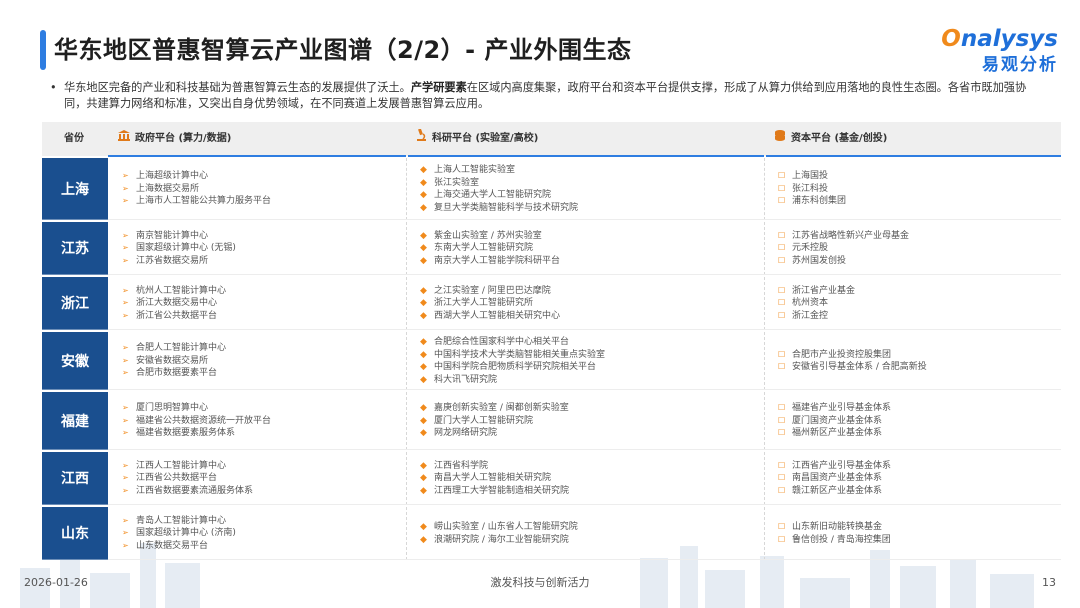  What do you see at coordinates (810, 176) in the screenshot?
I see `list-item-text: 上海国投` at bounding box center [810, 176].